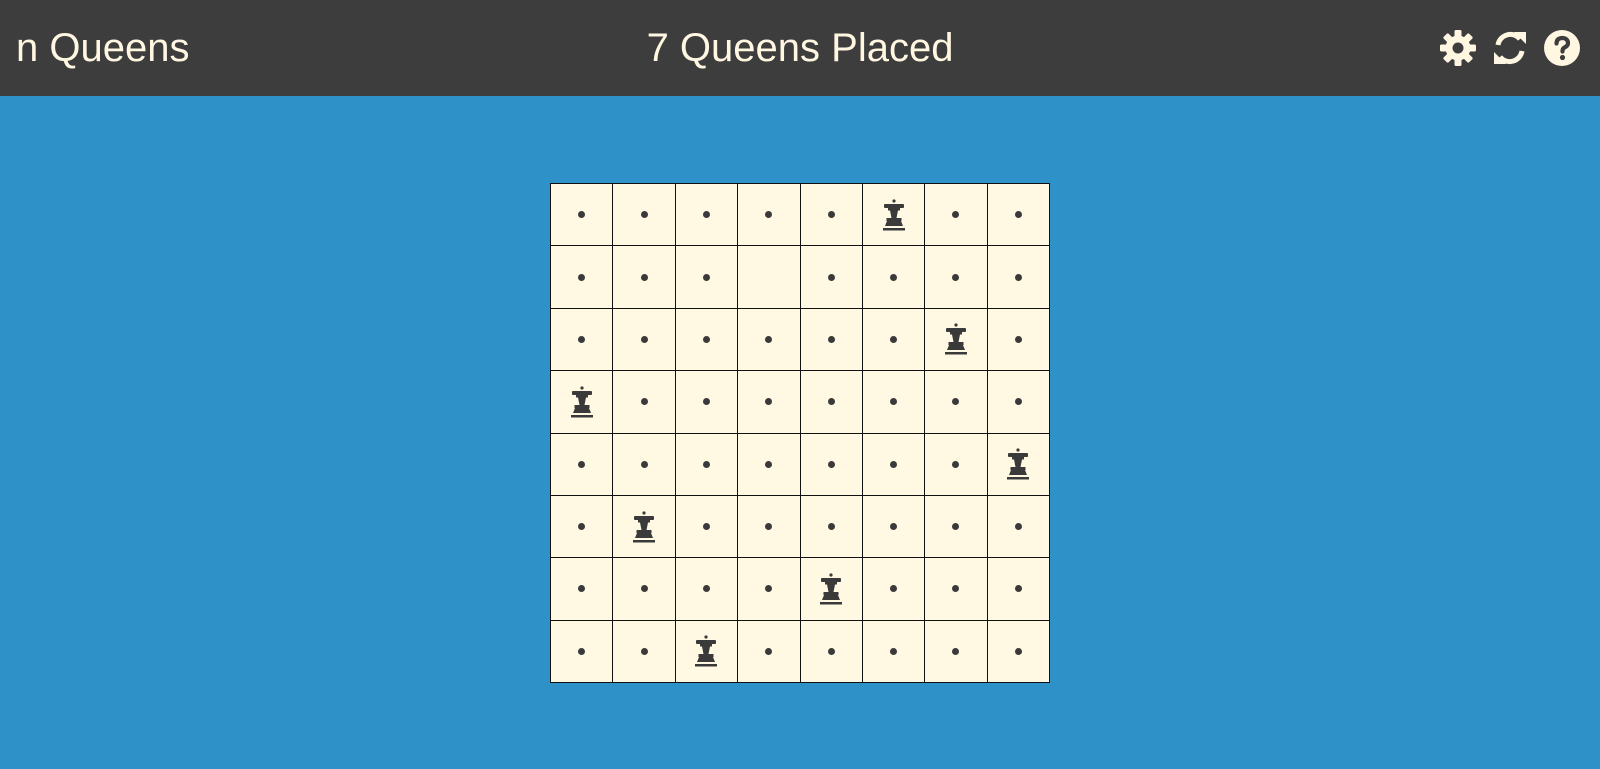  I want to click on help-button, so click(1562, 48).